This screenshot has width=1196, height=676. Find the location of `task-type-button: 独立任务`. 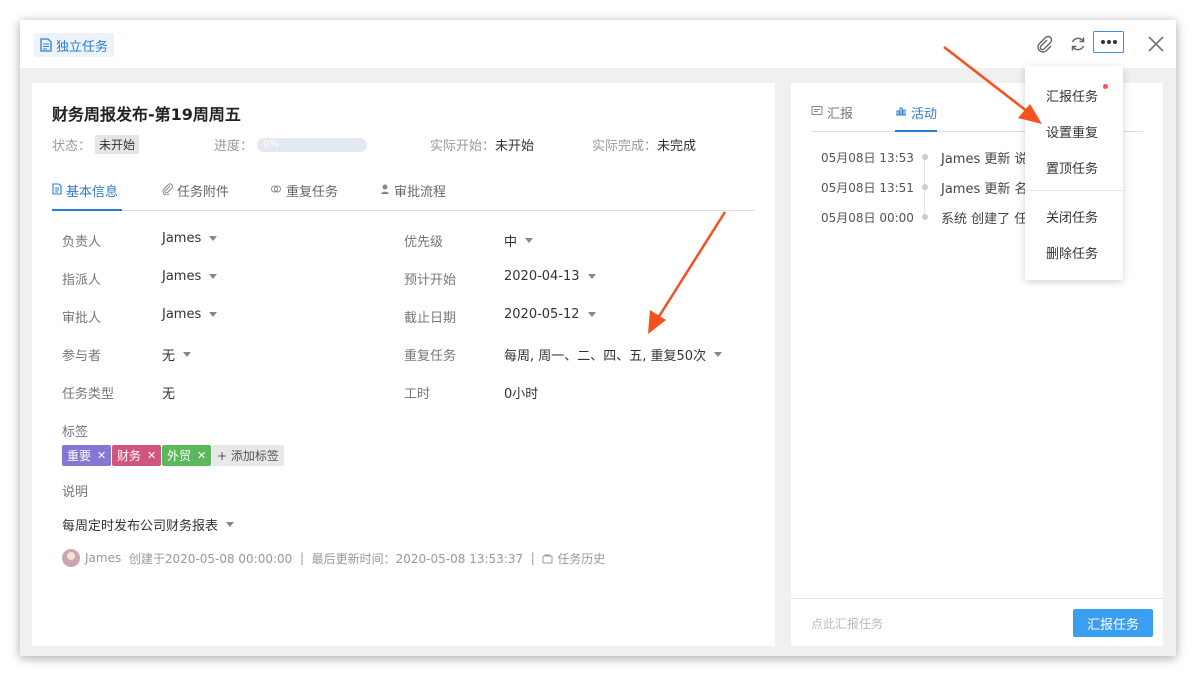

task-type-button: 独立任务 is located at coordinates (74, 45).